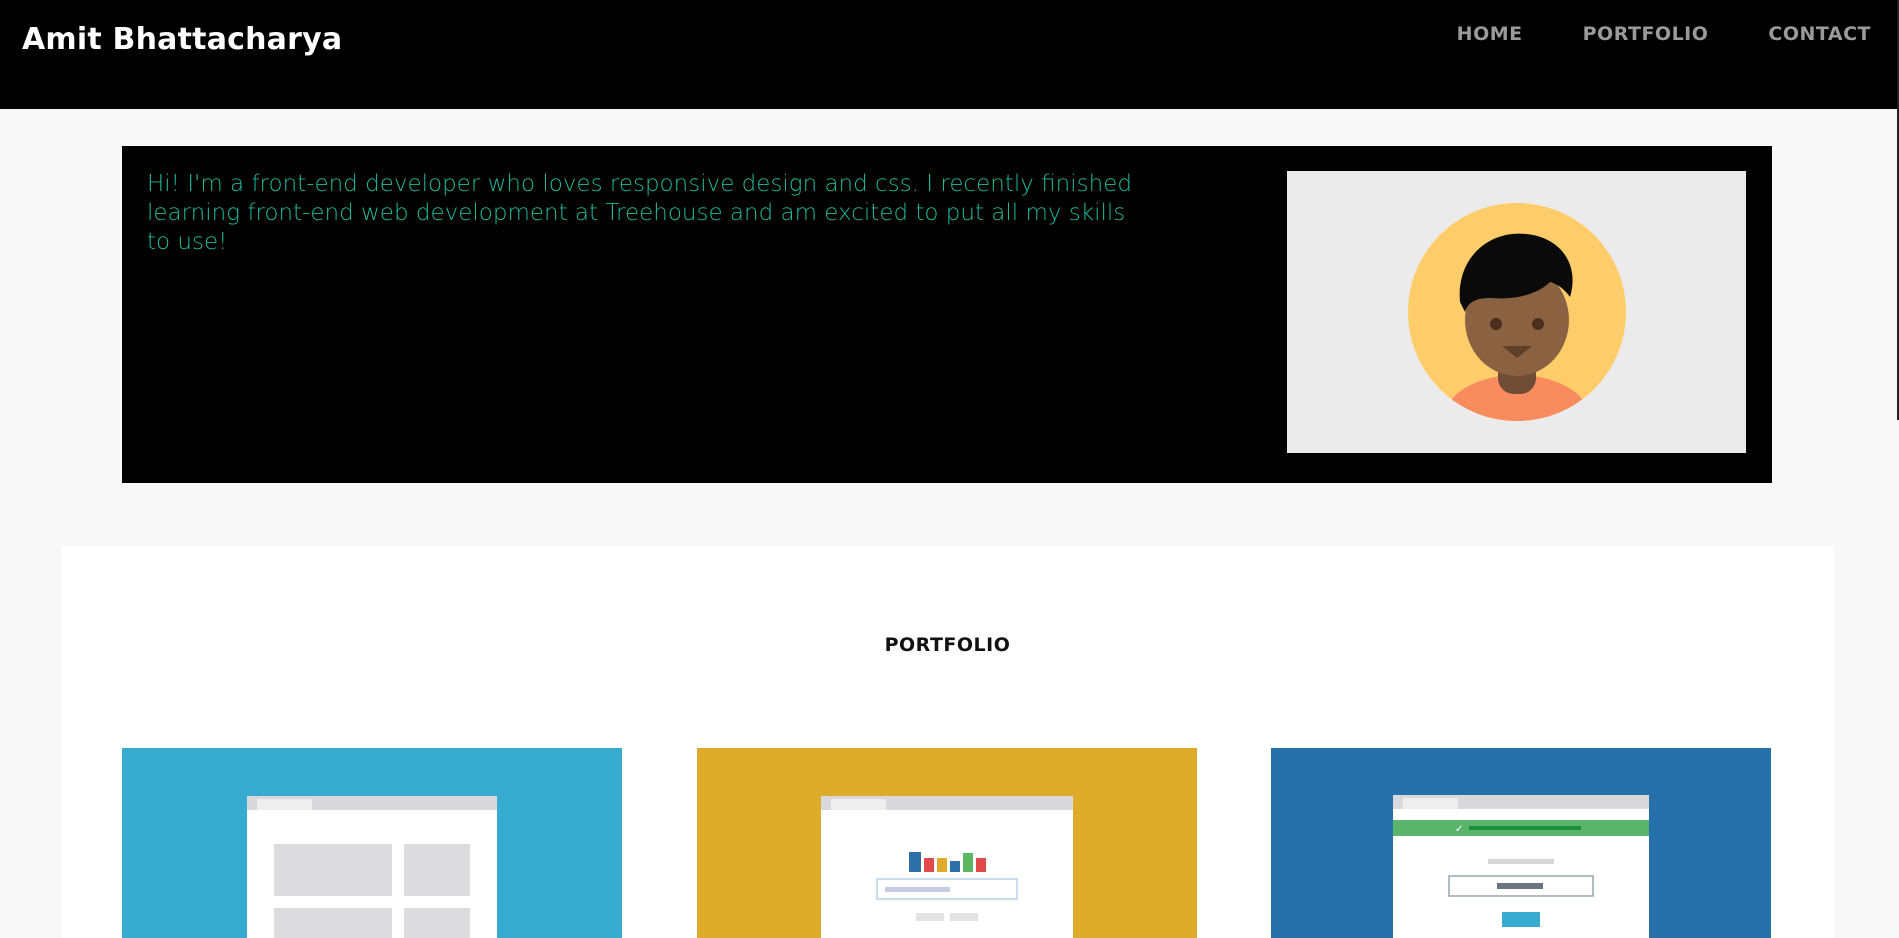  I want to click on site-header: Amit Bhattacharya HOME PORTFOLIO CONTACT, so click(949, 54).